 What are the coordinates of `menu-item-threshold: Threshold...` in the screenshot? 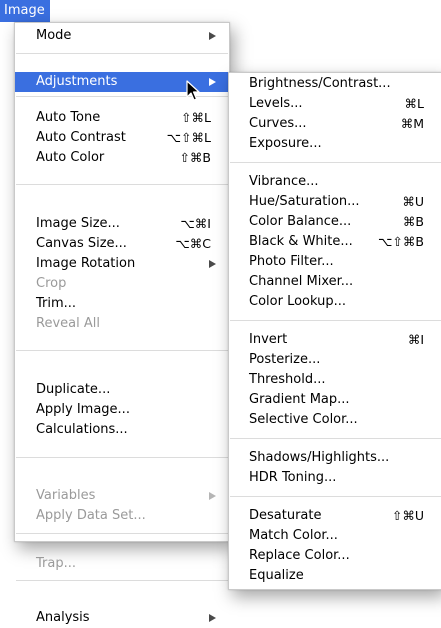 It's located at (335, 380).